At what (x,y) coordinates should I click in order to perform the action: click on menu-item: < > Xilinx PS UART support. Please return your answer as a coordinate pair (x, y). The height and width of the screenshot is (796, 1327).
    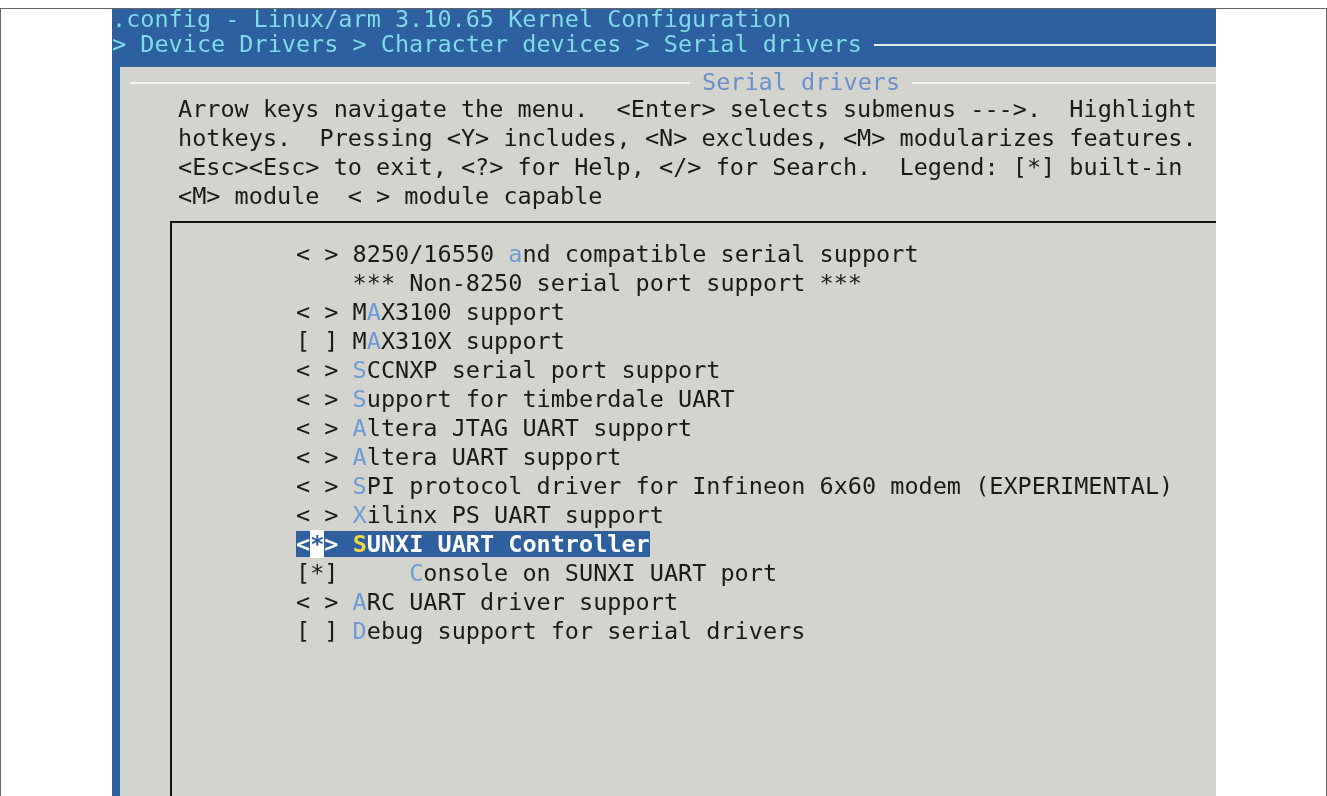
    Looking at the image, I should click on (480, 514).